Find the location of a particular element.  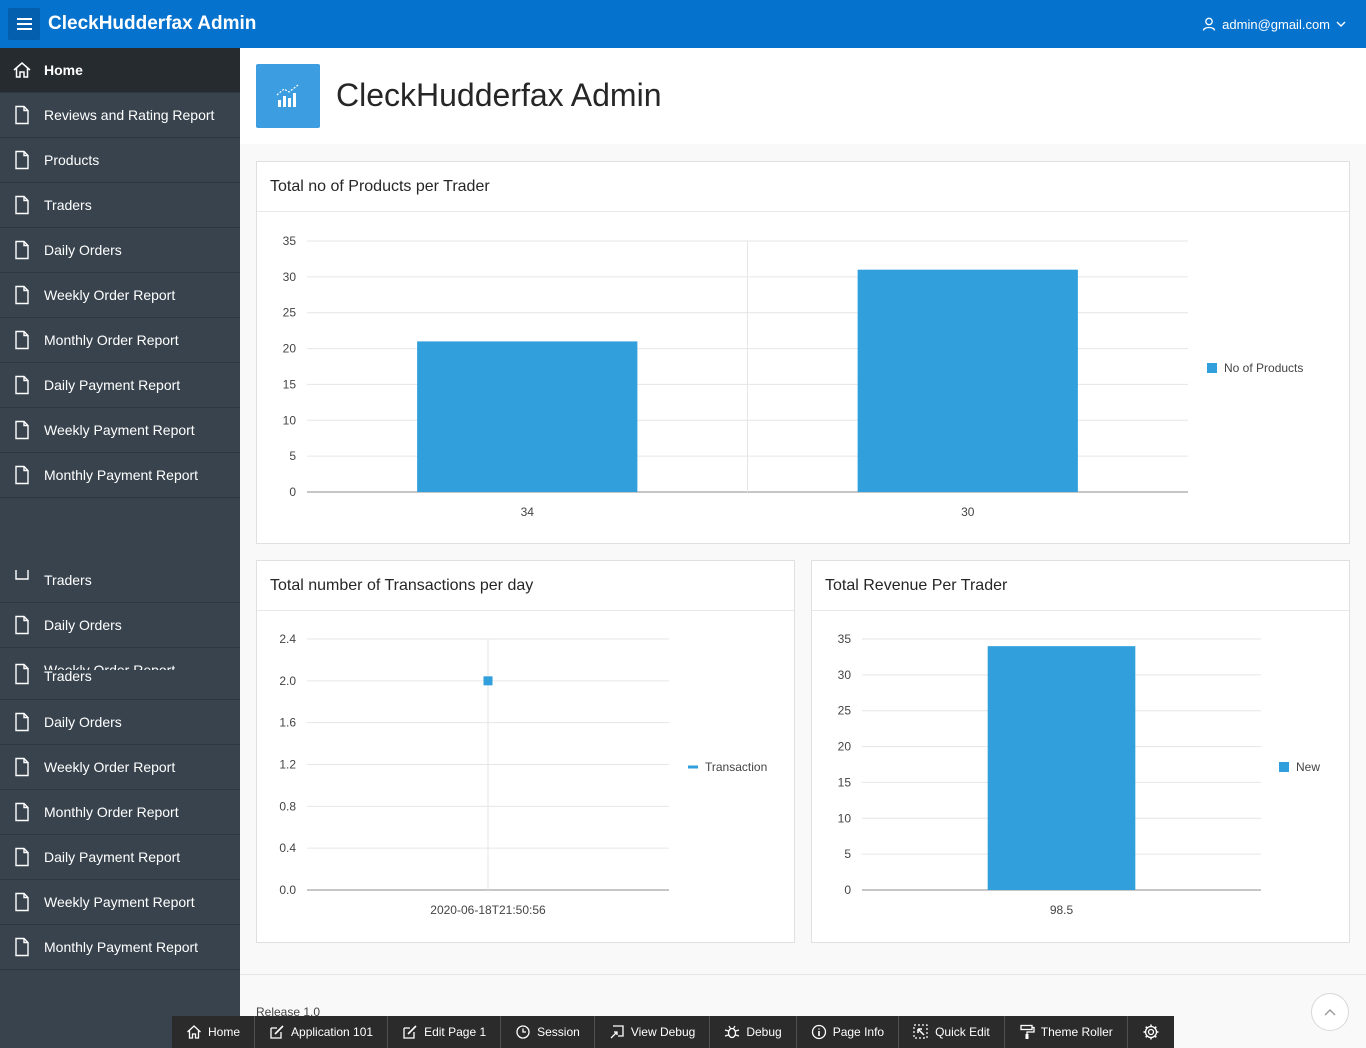

dev-session-button: Session is located at coordinates (548, 1032).